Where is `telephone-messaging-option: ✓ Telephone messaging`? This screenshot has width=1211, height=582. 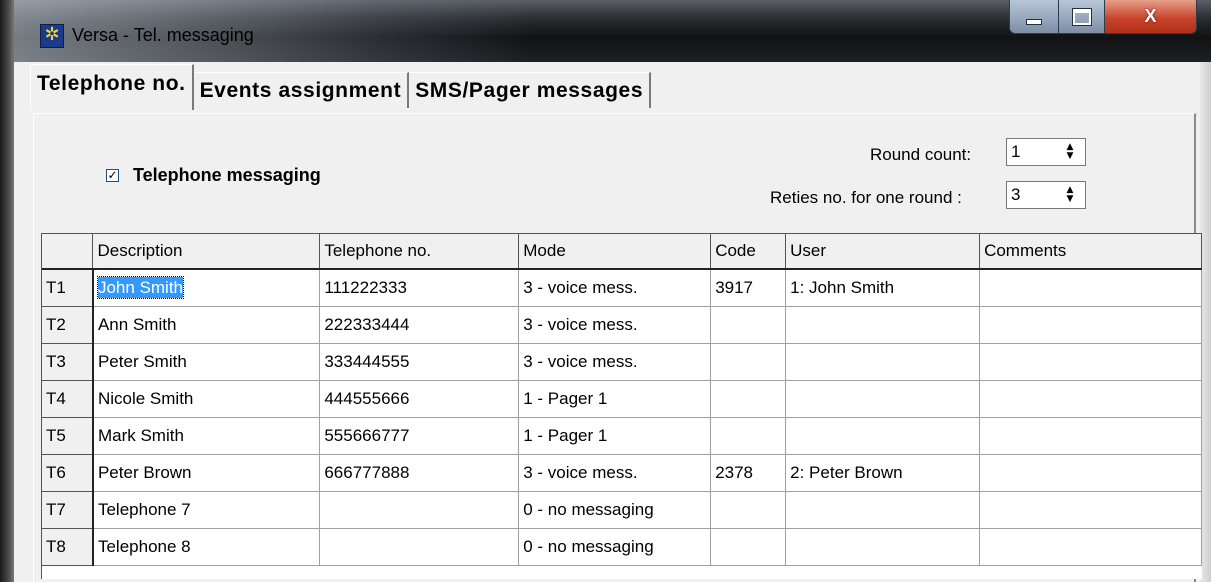 telephone-messaging-option: ✓ Telephone messaging is located at coordinates (213, 175).